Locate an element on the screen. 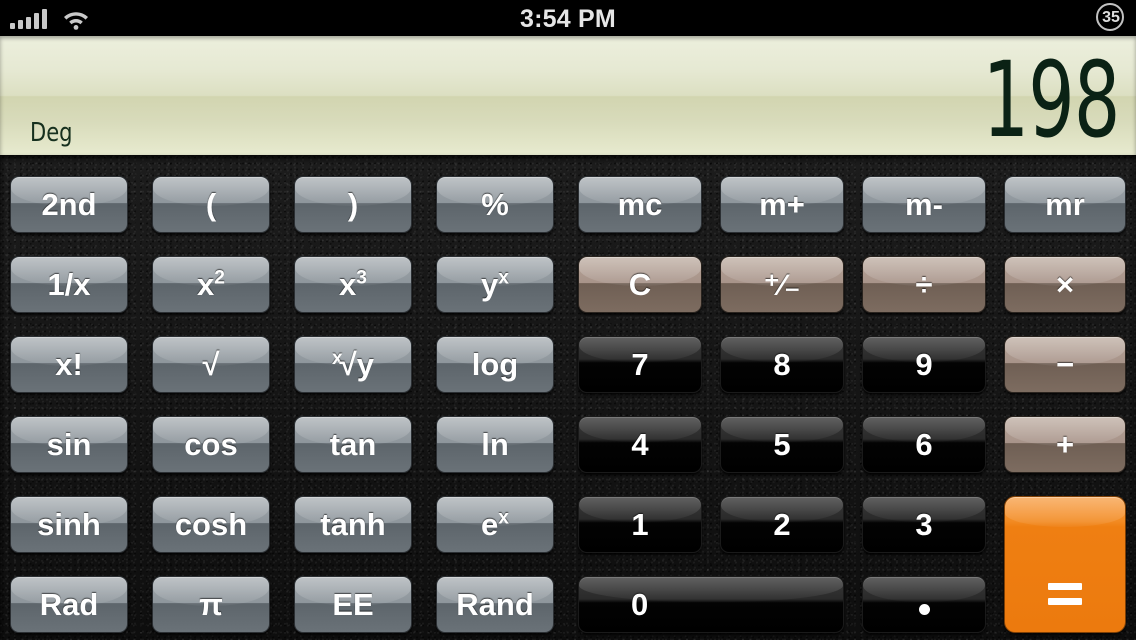  key-label: ⁺⁄₋ is located at coordinates (782, 285).